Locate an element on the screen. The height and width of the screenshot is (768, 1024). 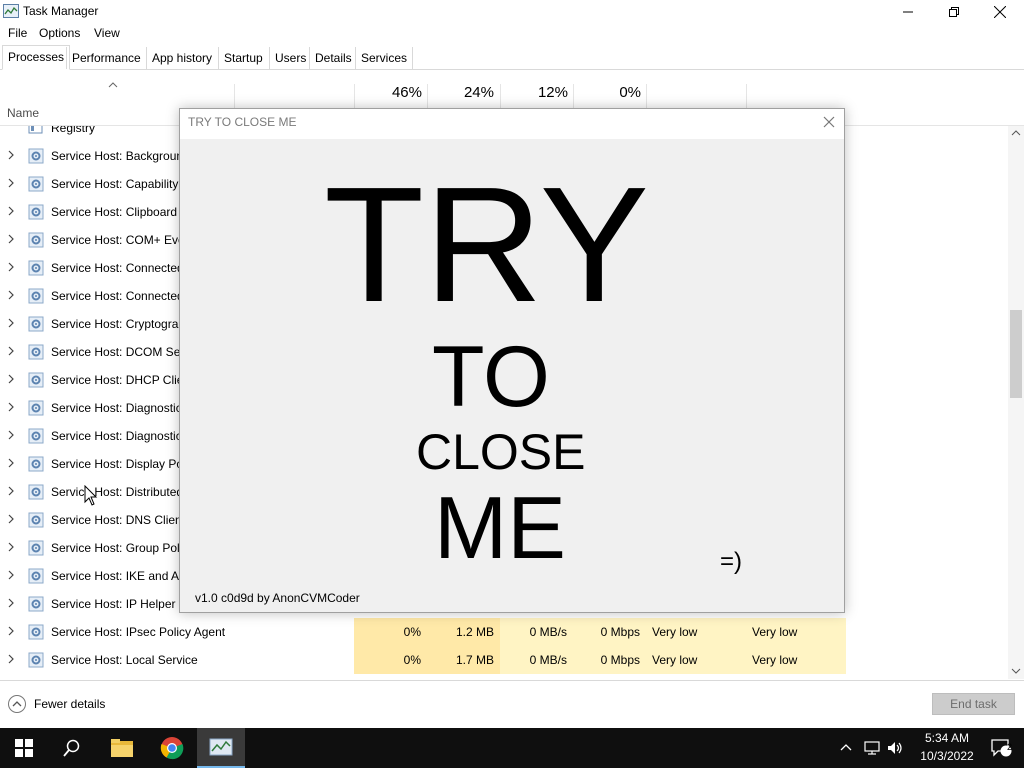
show-hidden-icons-icon is located at coordinates (846, 747).